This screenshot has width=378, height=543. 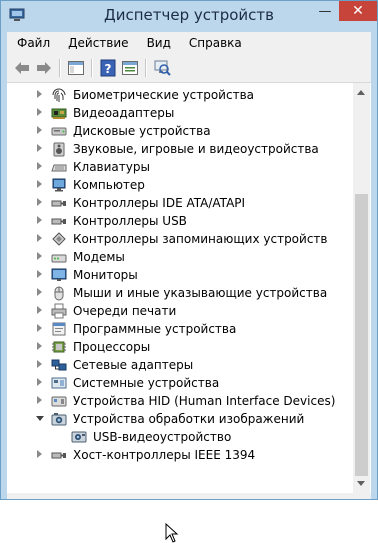 I want to click on tree-item-label: Биометрические устройства, so click(x=163, y=95).